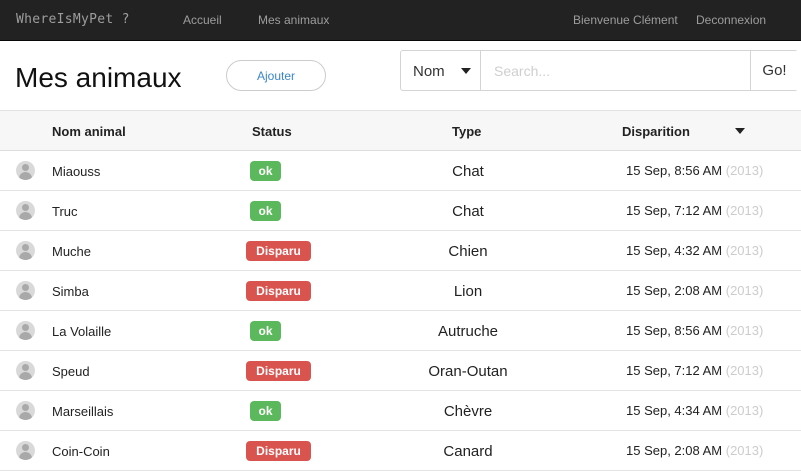  I want to click on disparition-date: 15 Sep, 2:08 AM (2013), so click(694, 290).